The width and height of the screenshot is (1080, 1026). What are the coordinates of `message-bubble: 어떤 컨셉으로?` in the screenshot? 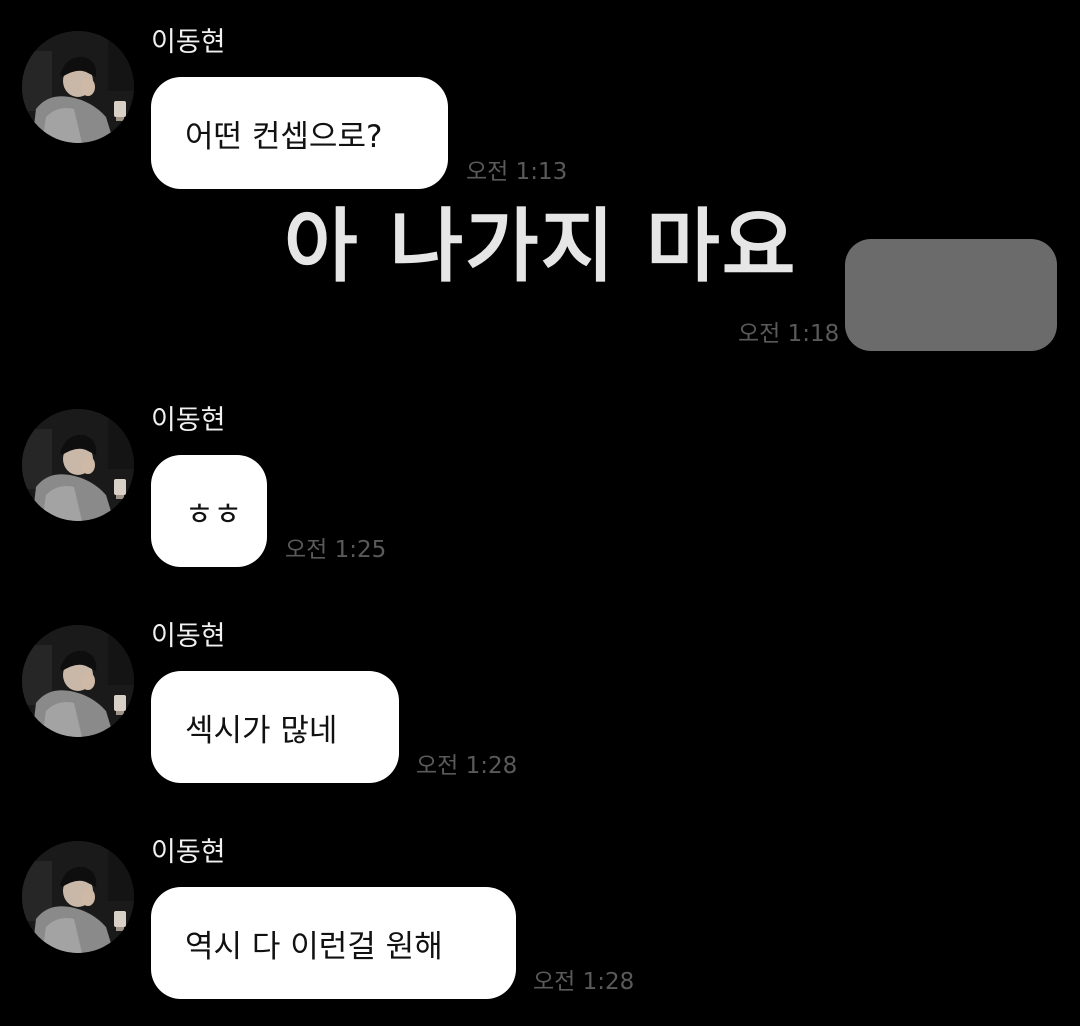 It's located at (299, 133).